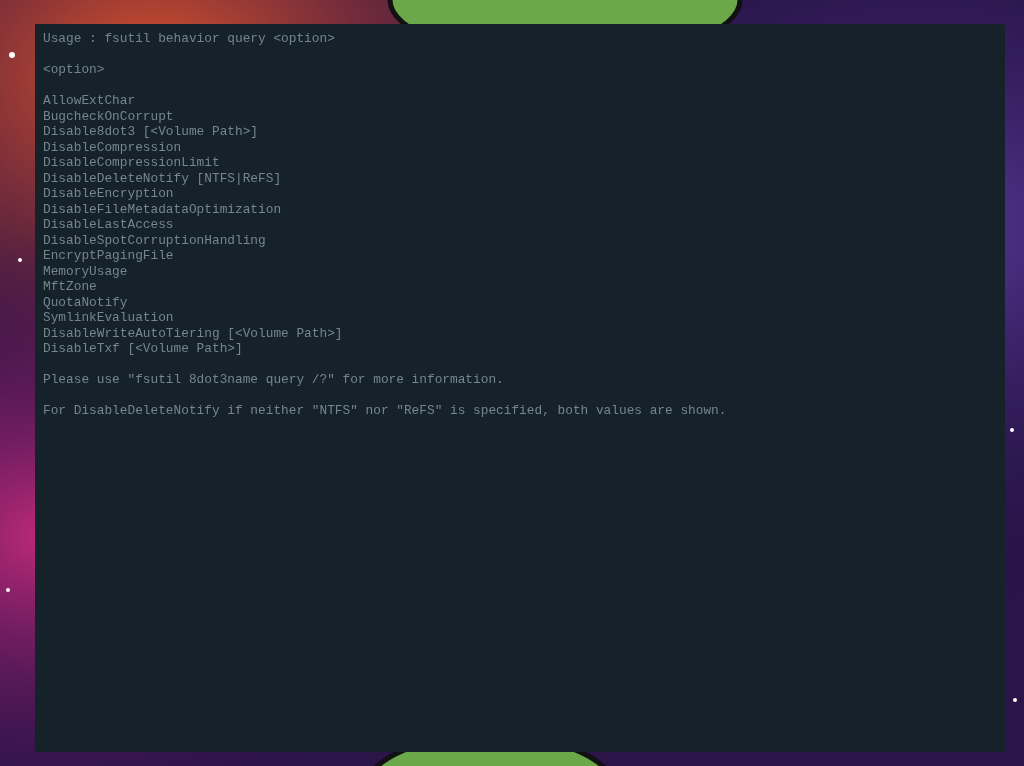 The image size is (1024, 766). What do you see at coordinates (151, 132) in the screenshot?
I see `option-line: Disable8dot3 [<Volume Path>]` at bounding box center [151, 132].